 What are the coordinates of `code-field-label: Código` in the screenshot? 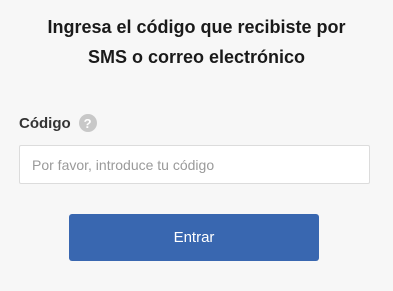 It's located at (45, 123).